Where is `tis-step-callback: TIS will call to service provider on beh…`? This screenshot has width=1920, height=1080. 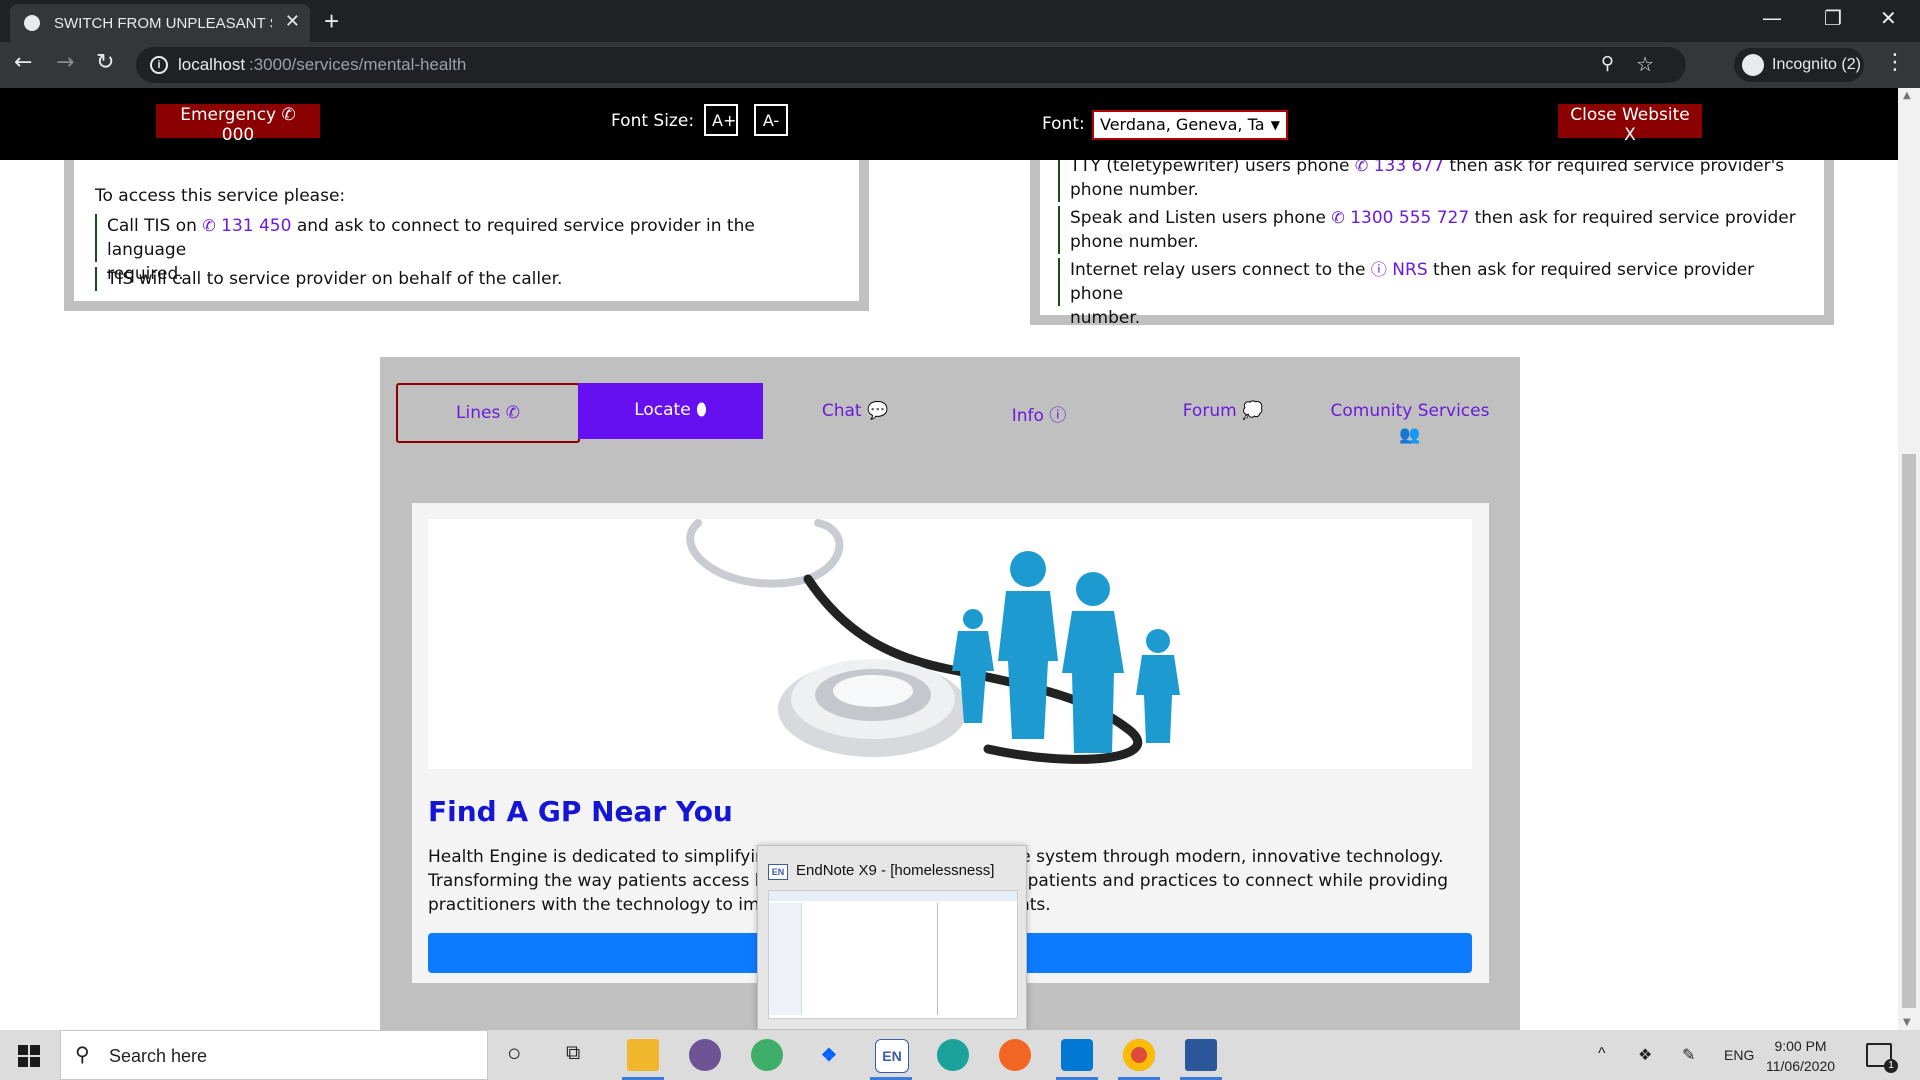
tis-step-callback: TIS will call to service provider on beh… is located at coordinates (461, 279).